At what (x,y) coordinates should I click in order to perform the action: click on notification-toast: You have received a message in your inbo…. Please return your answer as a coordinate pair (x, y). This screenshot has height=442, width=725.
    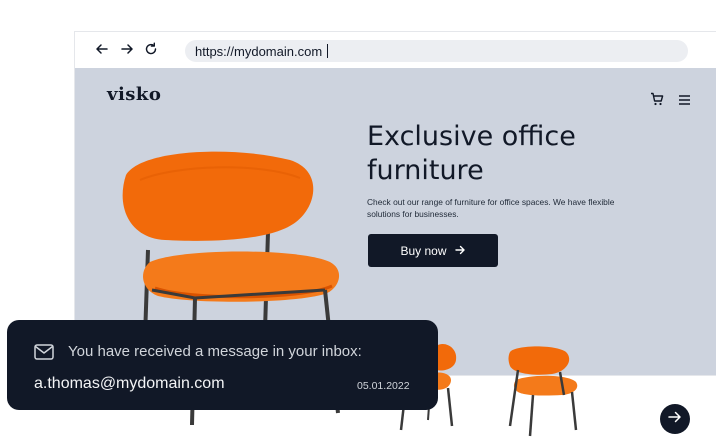
    Looking at the image, I should click on (222, 365).